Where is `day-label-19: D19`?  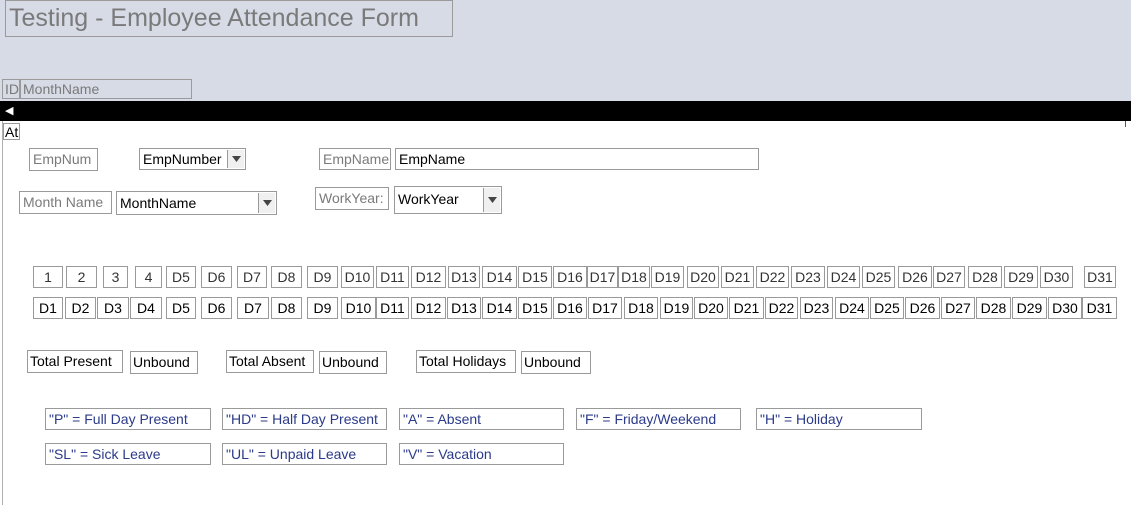
day-label-19: D19 is located at coordinates (667, 277).